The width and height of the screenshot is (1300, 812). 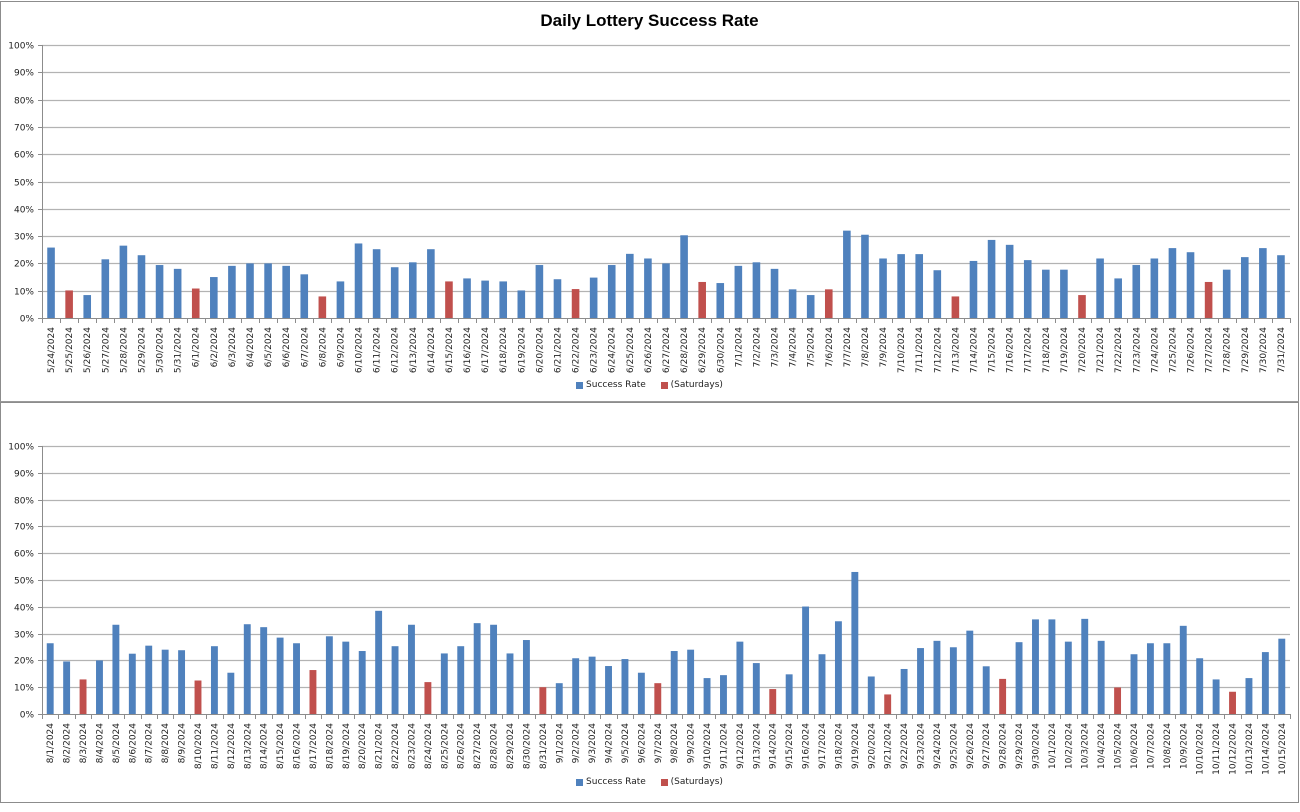 What do you see at coordinates (24, 662) in the screenshot?
I see `y-tick-label: 20%` at bounding box center [24, 662].